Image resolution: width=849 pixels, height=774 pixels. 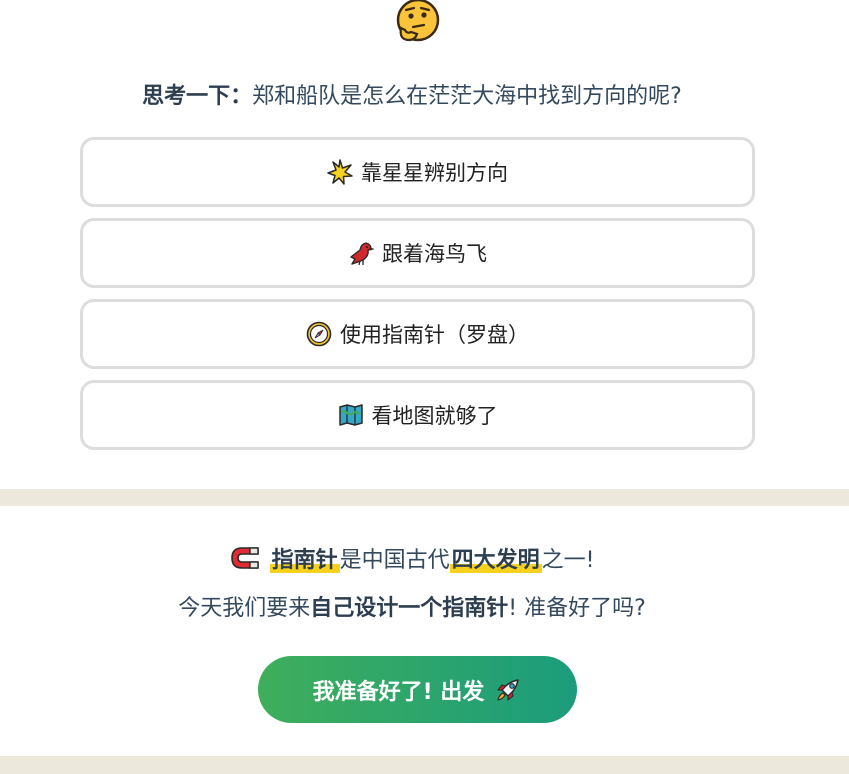 I want to click on start-button-label: 我准备好了! 出发, so click(x=398, y=692).